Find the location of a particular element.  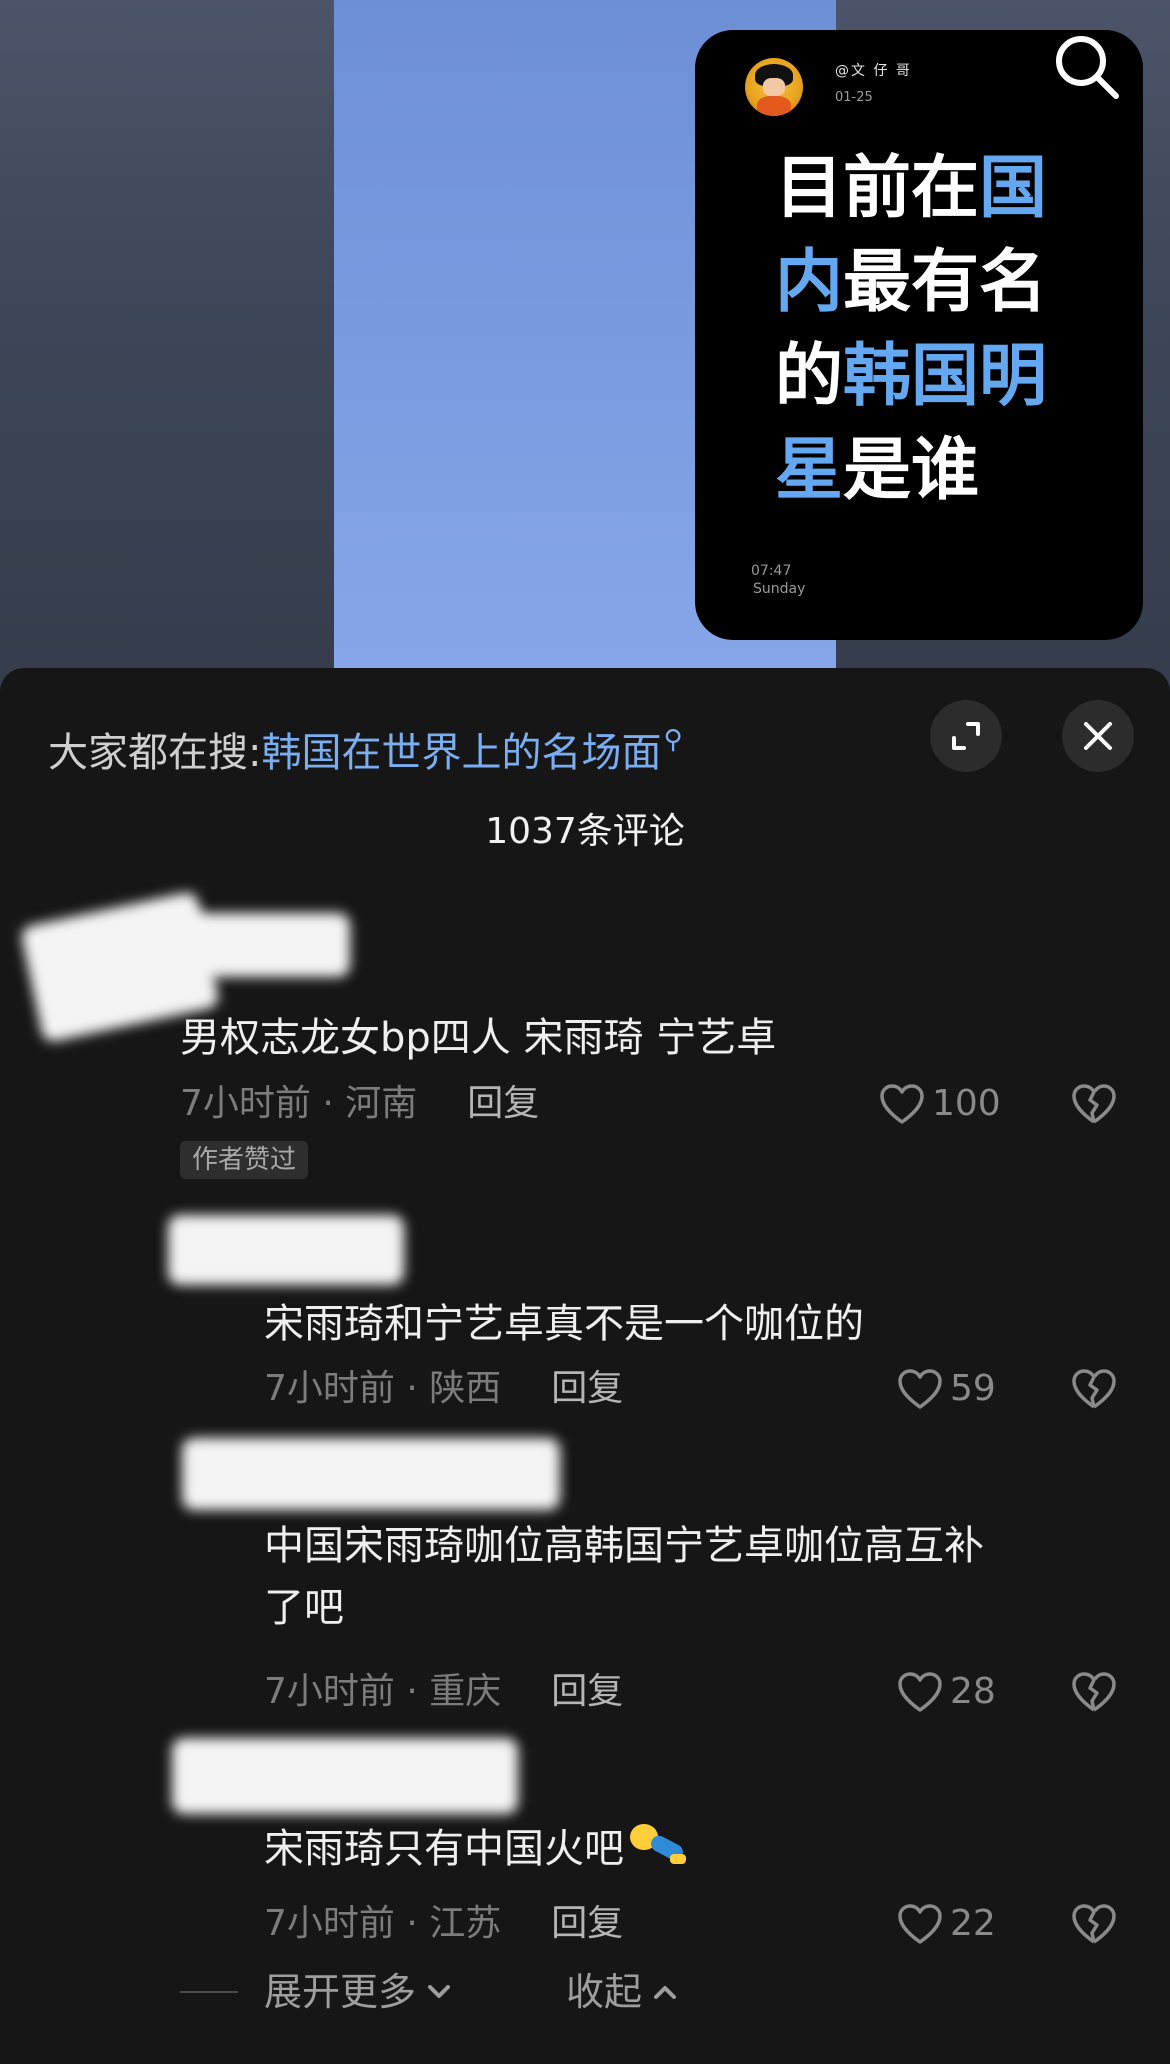

comment-time: 7小时前 · 河南 is located at coordinates (299, 1103).